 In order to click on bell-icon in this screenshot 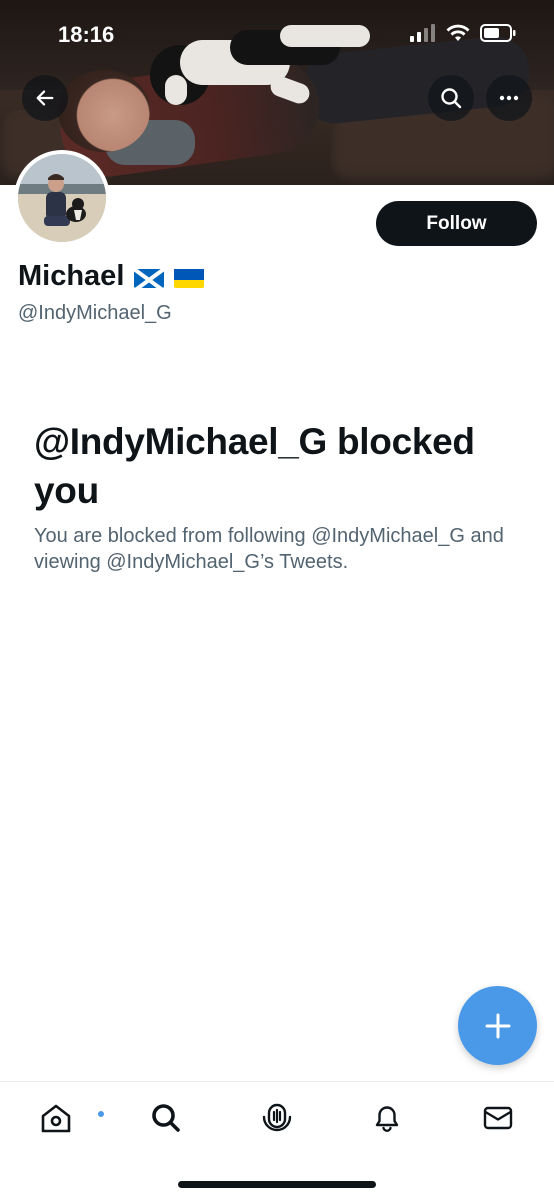, I will do `click(387, 1119)`.